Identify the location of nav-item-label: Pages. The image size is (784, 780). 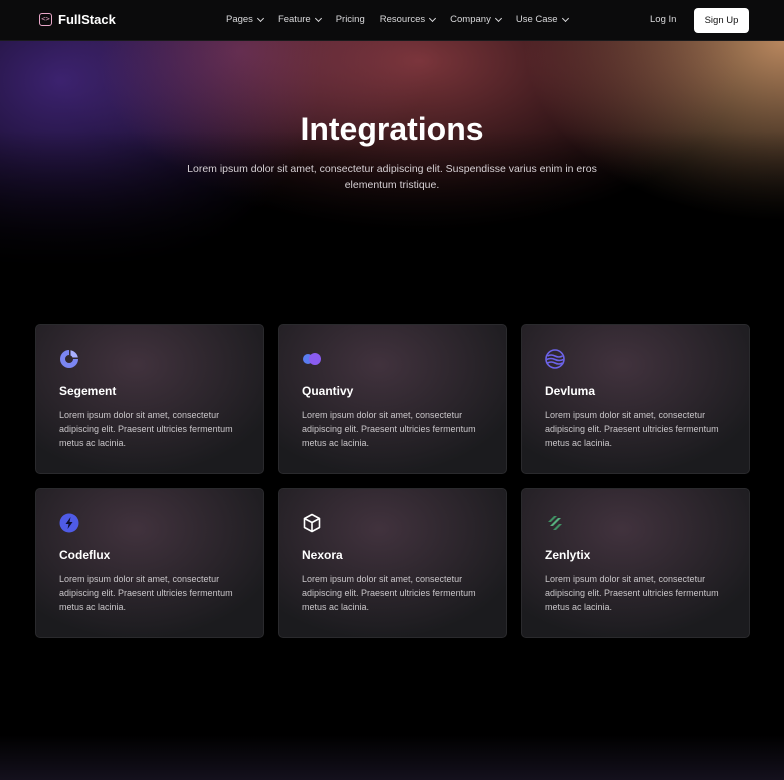
(239, 19).